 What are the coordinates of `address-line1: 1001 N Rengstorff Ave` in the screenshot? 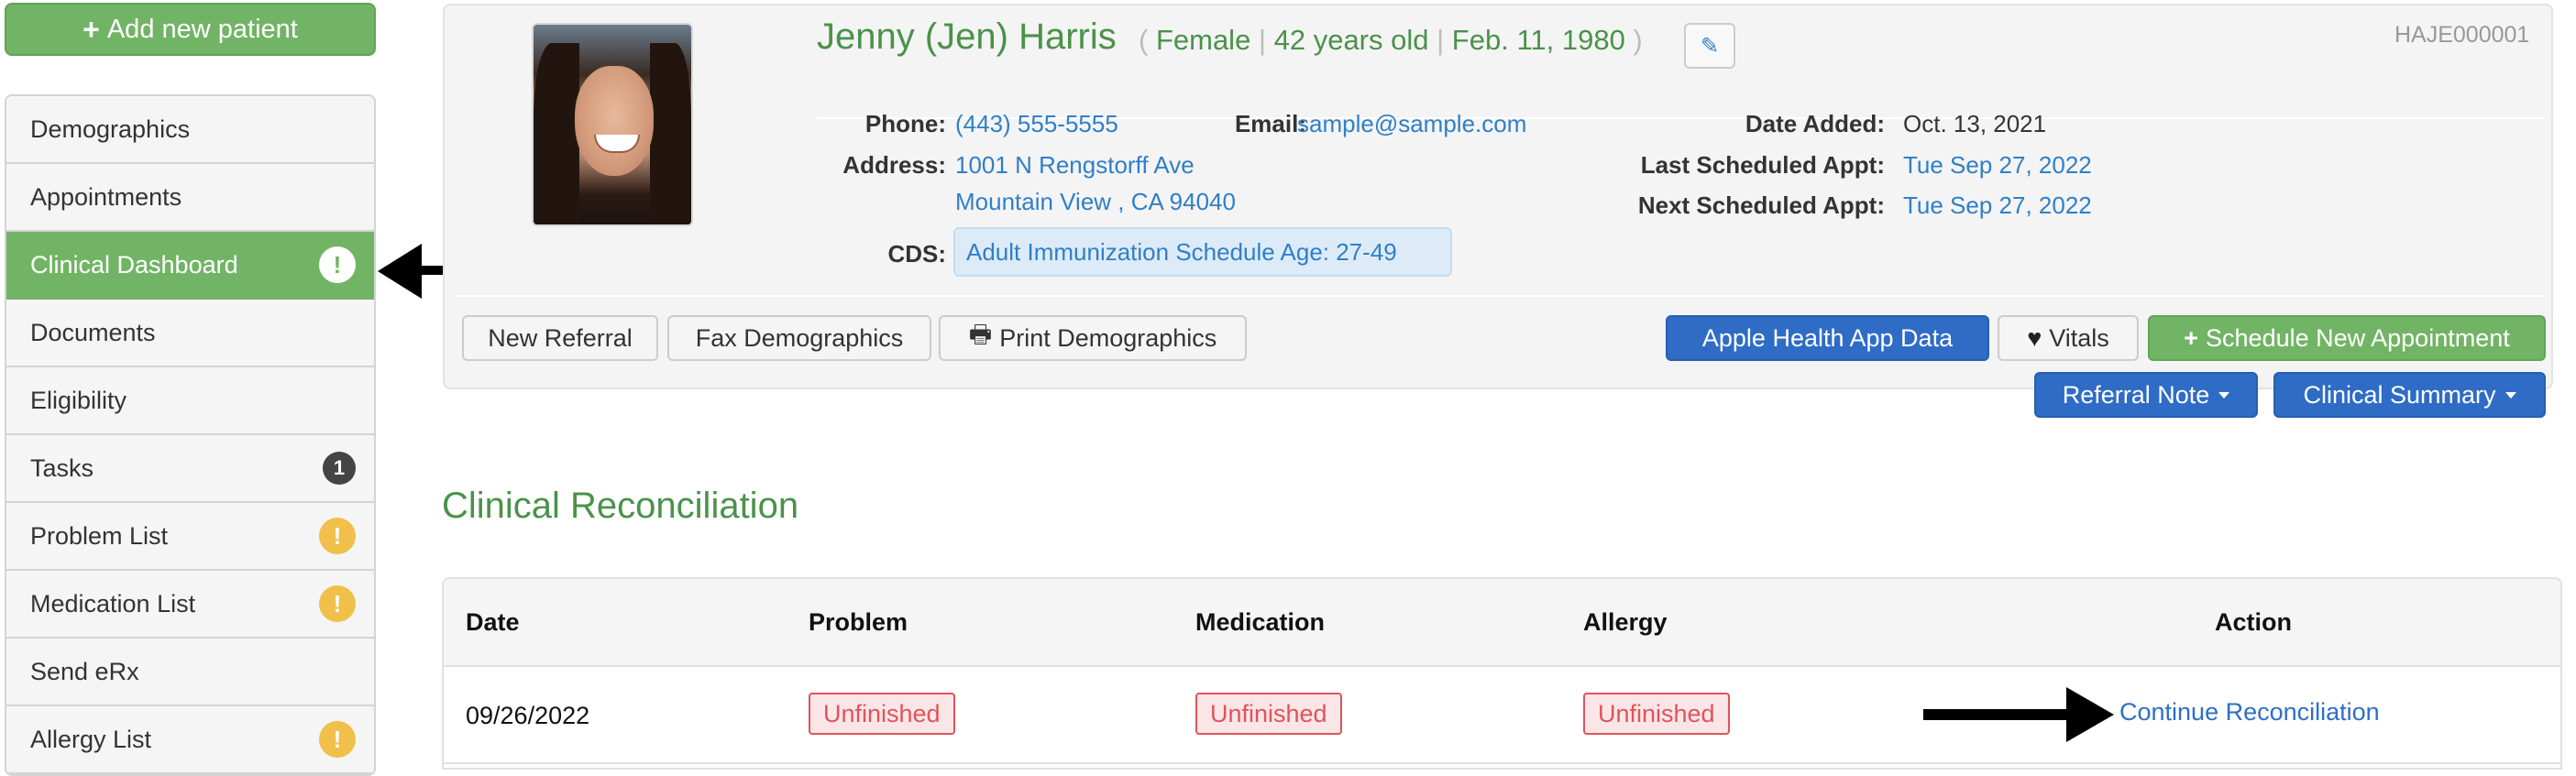 It's located at (1074, 165).